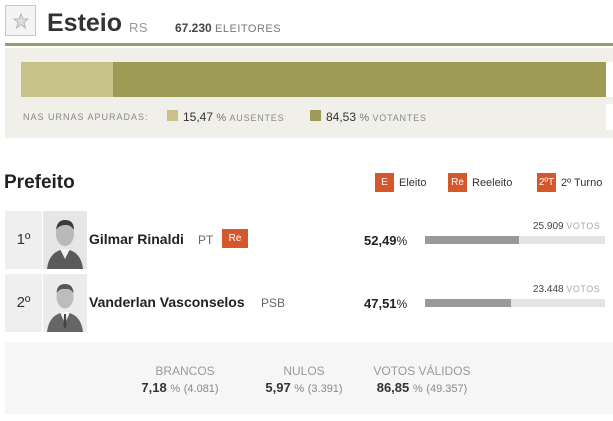 This screenshot has width=613, height=421. What do you see at coordinates (317, 79) in the screenshot?
I see `turnout-bar` at bounding box center [317, 79].